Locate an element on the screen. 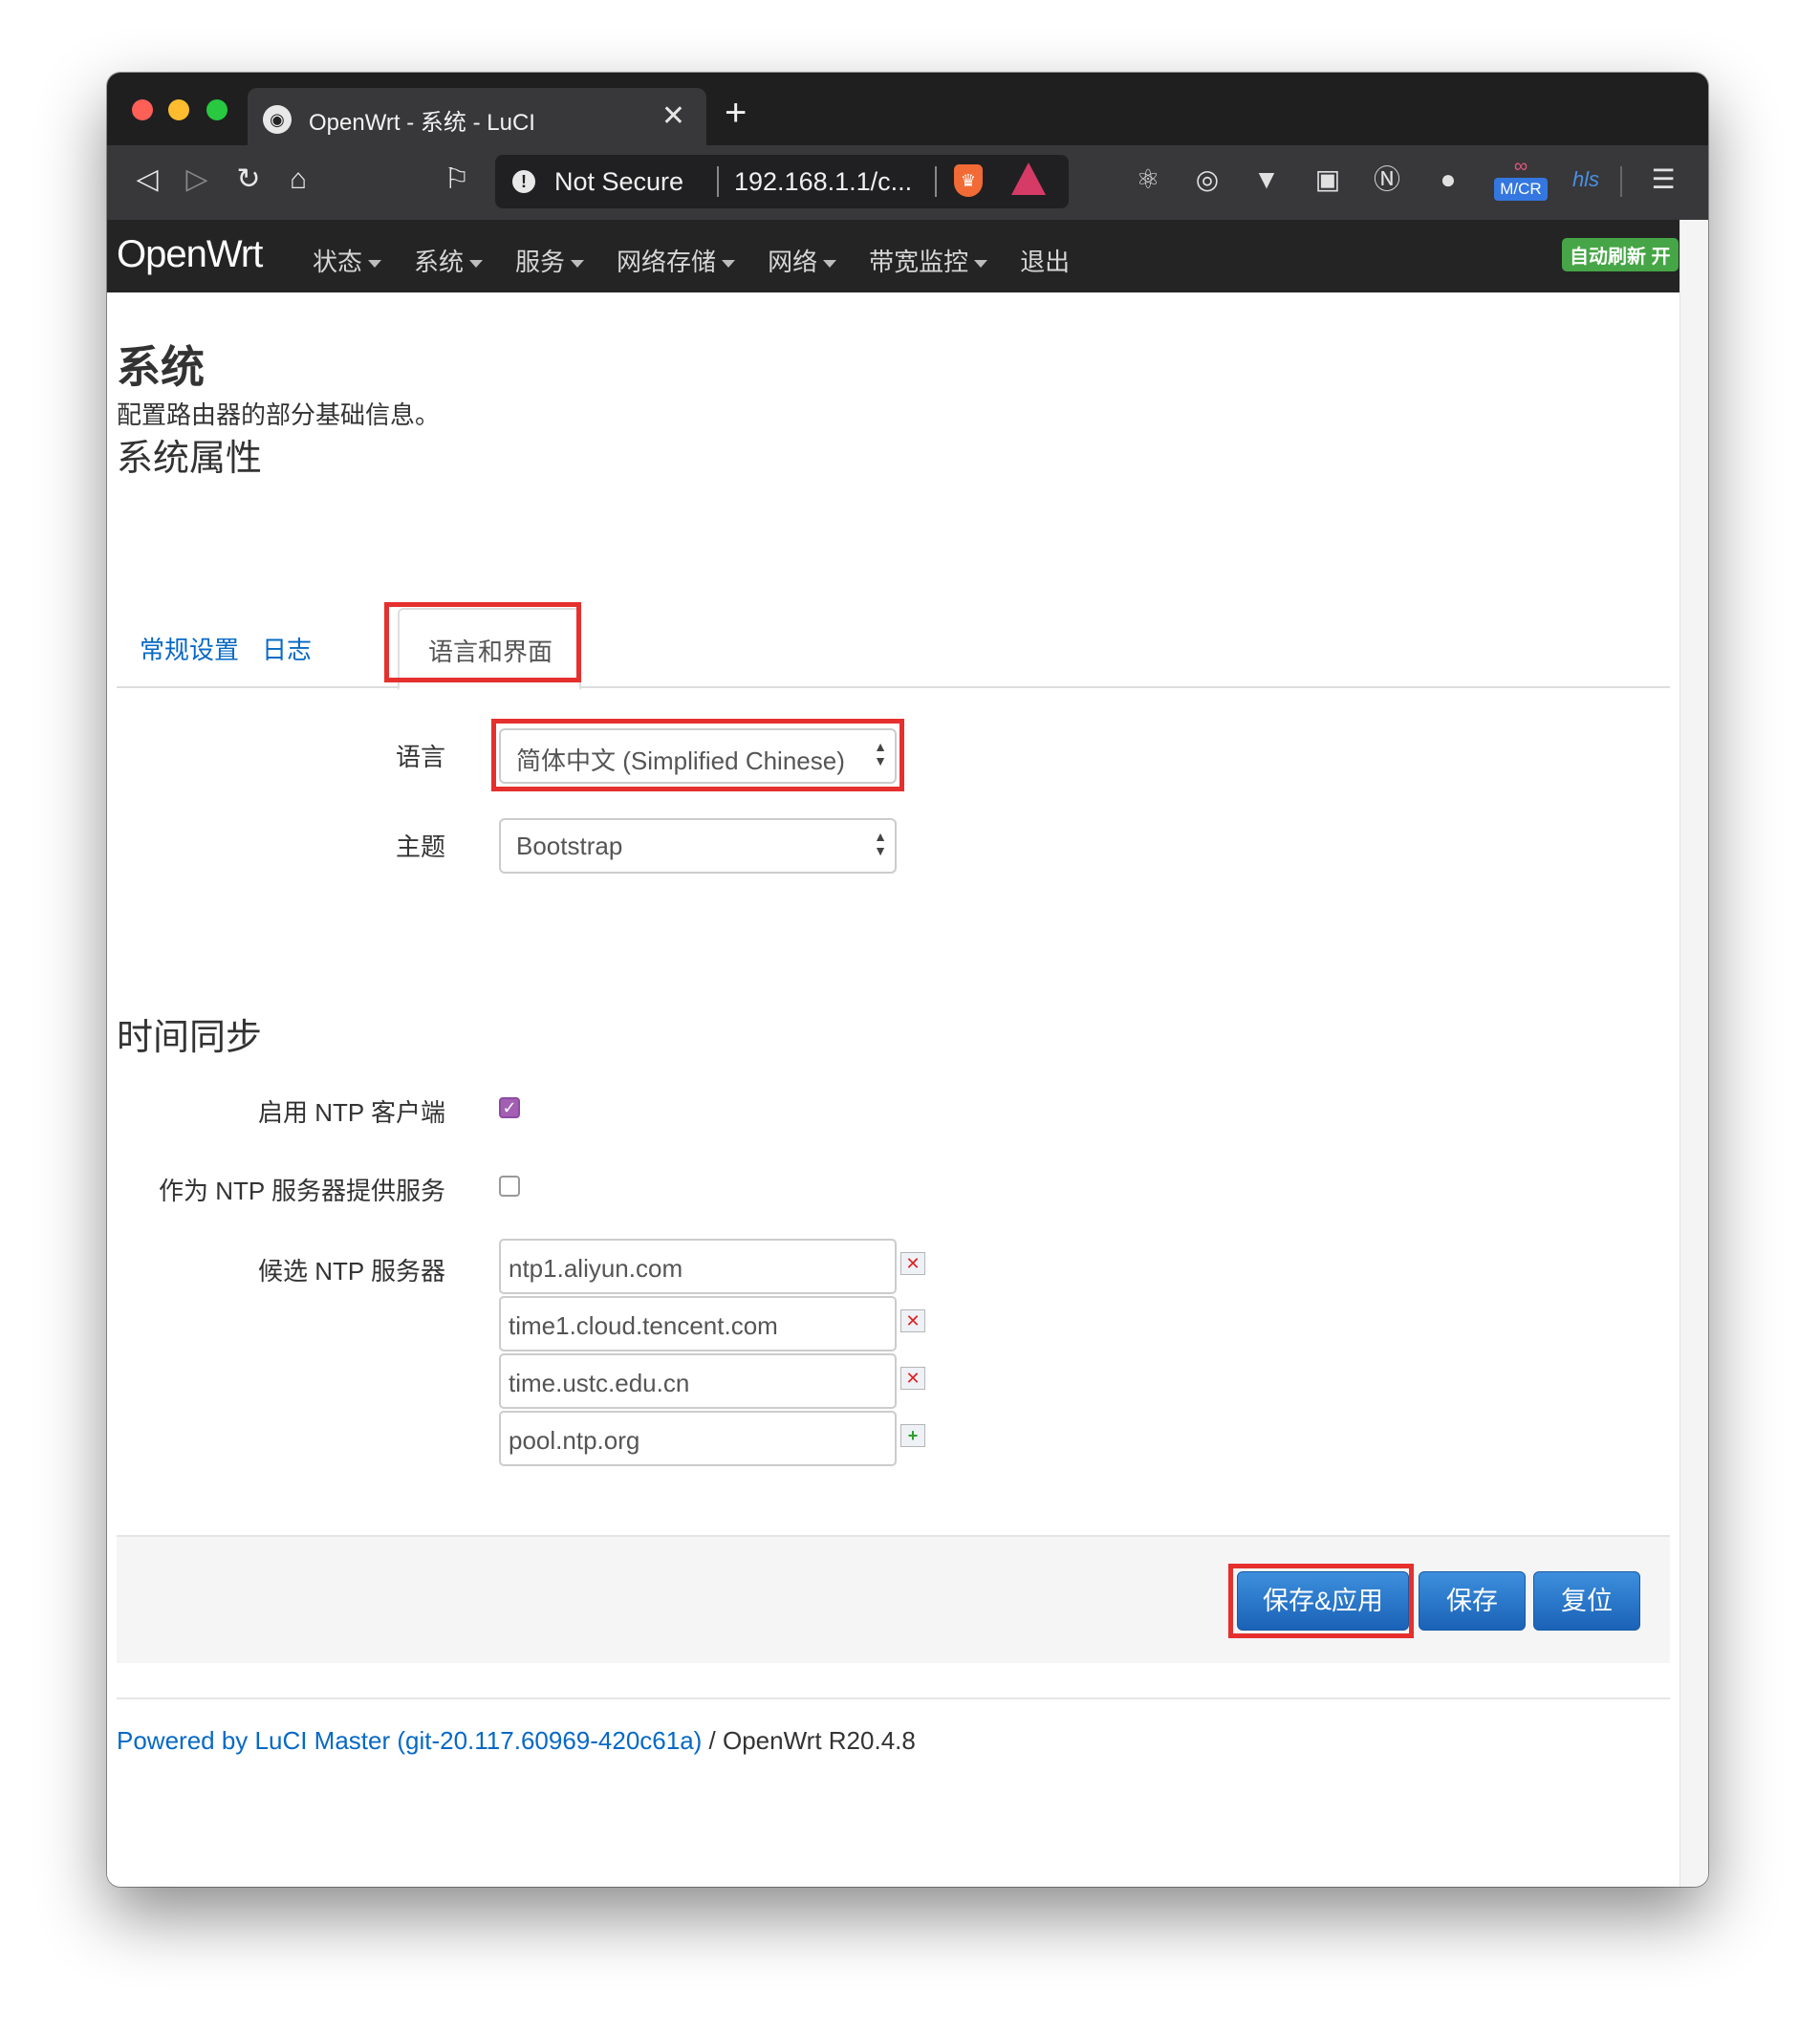 The image size is (1820, 2032). nav-label: 带宽监控 is located at coordinates (919, 262).